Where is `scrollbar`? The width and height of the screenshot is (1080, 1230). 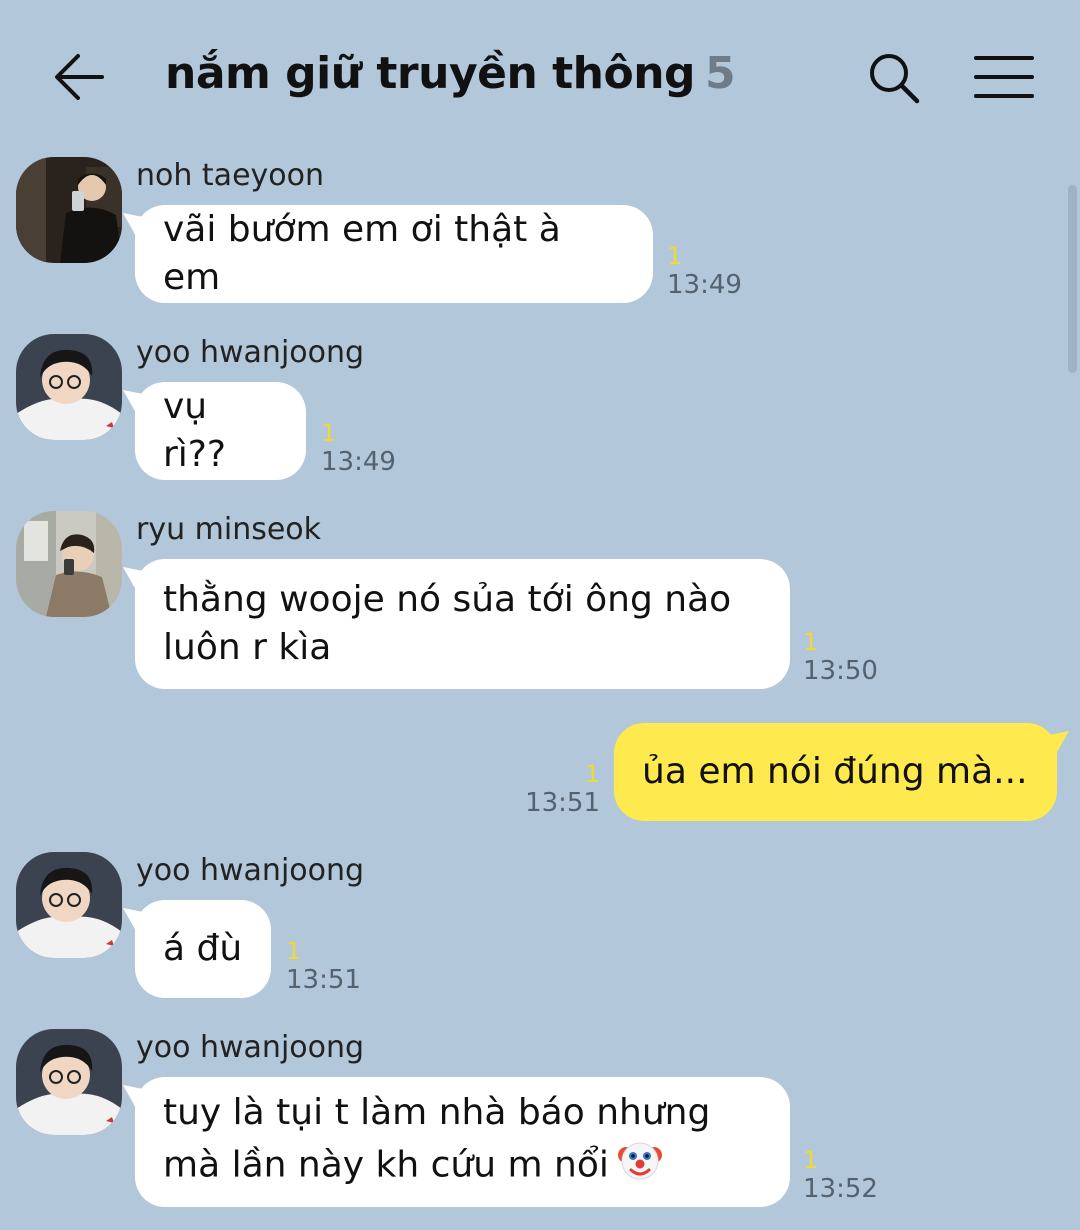 scrollbar is located at coordinates (1072, 279).